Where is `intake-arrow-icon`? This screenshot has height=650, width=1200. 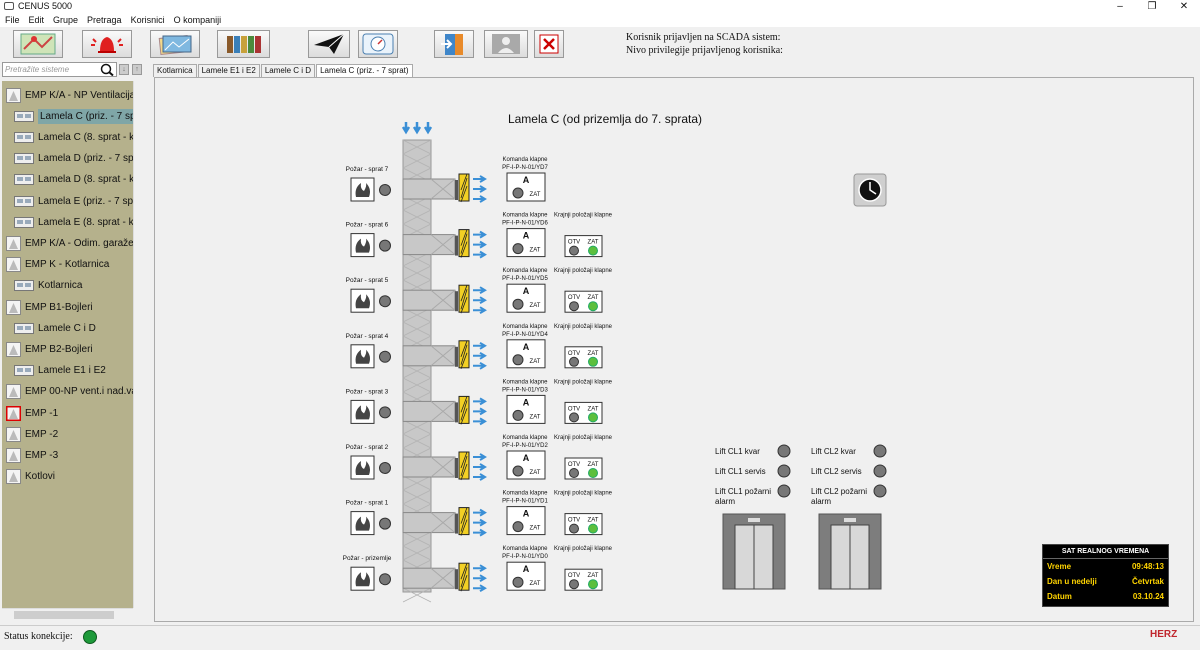 intake-arrow-icon is located at coordinates (417, 128).